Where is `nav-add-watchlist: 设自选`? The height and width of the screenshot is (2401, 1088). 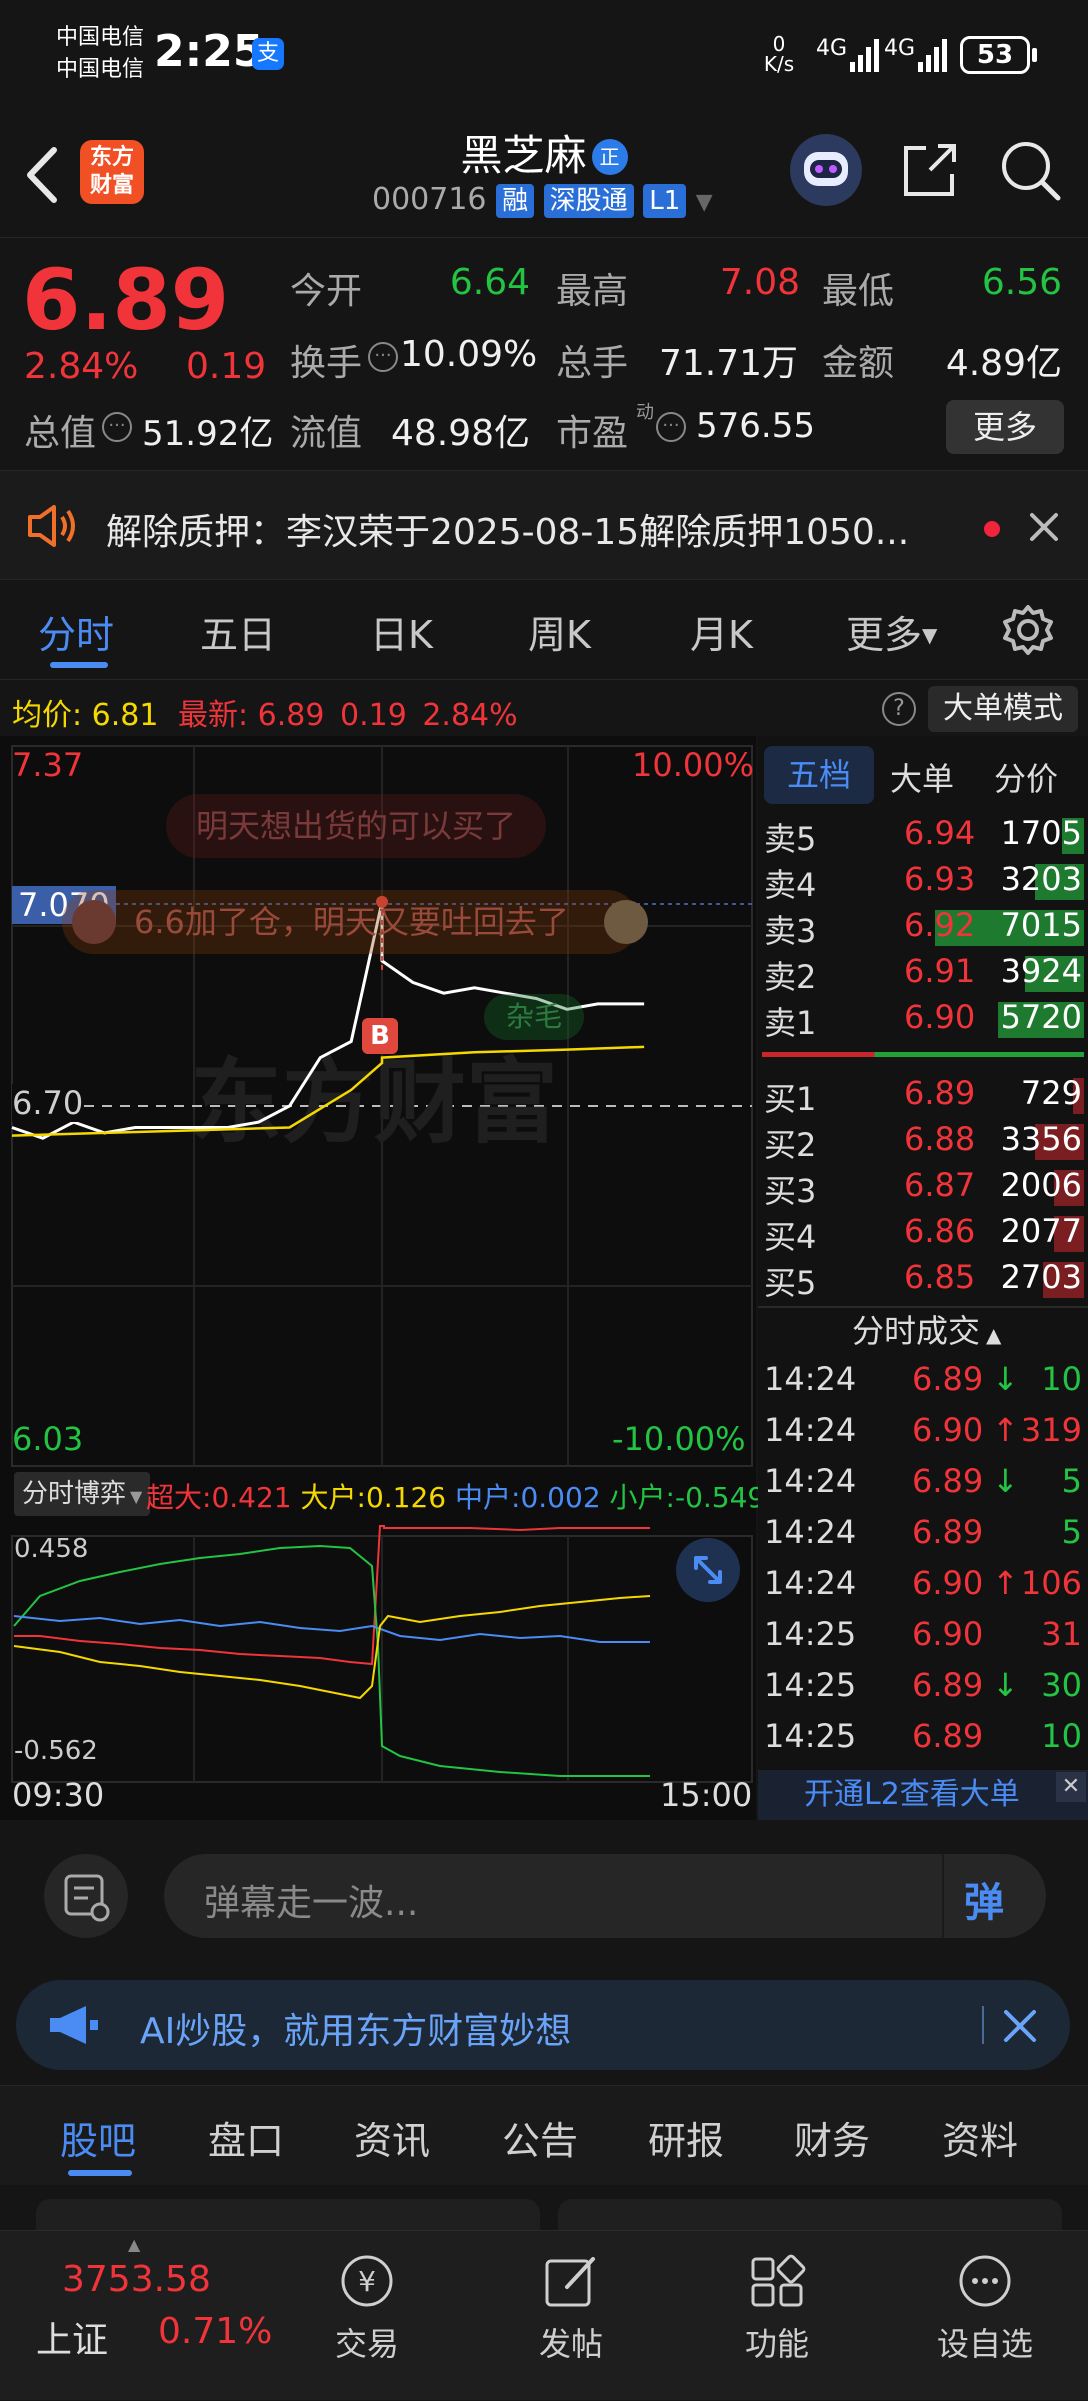 nav-add-watchlist: 设自选 is located at coordinates (985, 2308).